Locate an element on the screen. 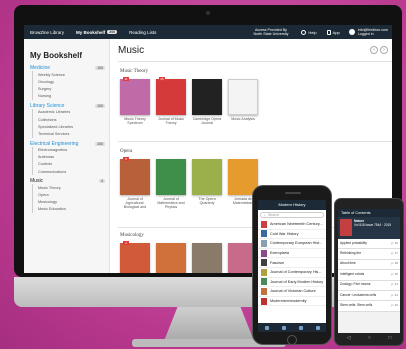 This screenshot has height=349, width=406. library-tab-icon is located at coordinates (266, 327).